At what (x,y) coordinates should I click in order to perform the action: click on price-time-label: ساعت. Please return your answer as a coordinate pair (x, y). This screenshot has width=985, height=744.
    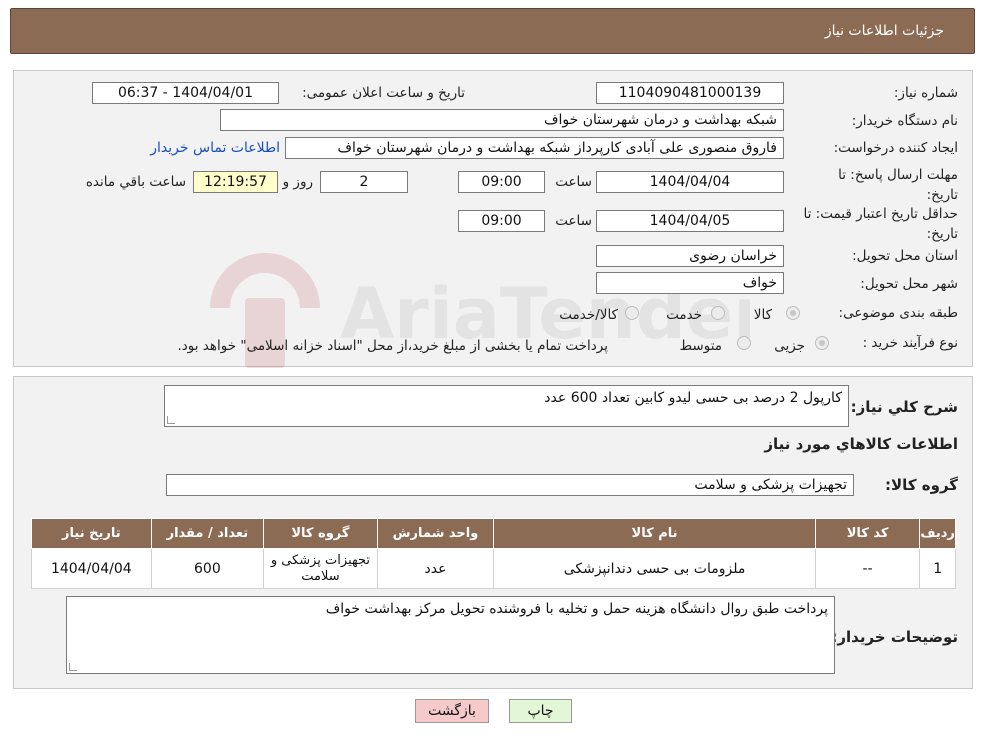
    Looking at the image, I should click on (573, 221).